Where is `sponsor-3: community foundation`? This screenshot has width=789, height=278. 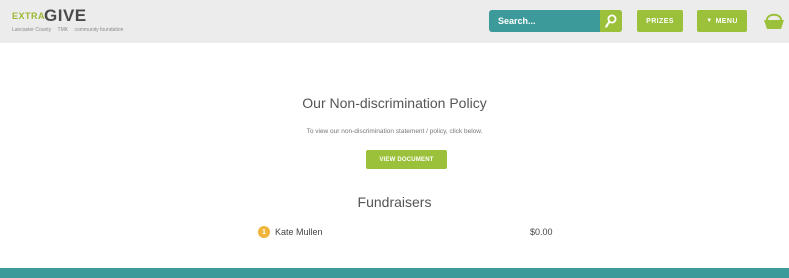
sponsor-3: community foundation is located at coordinates (99, 30).